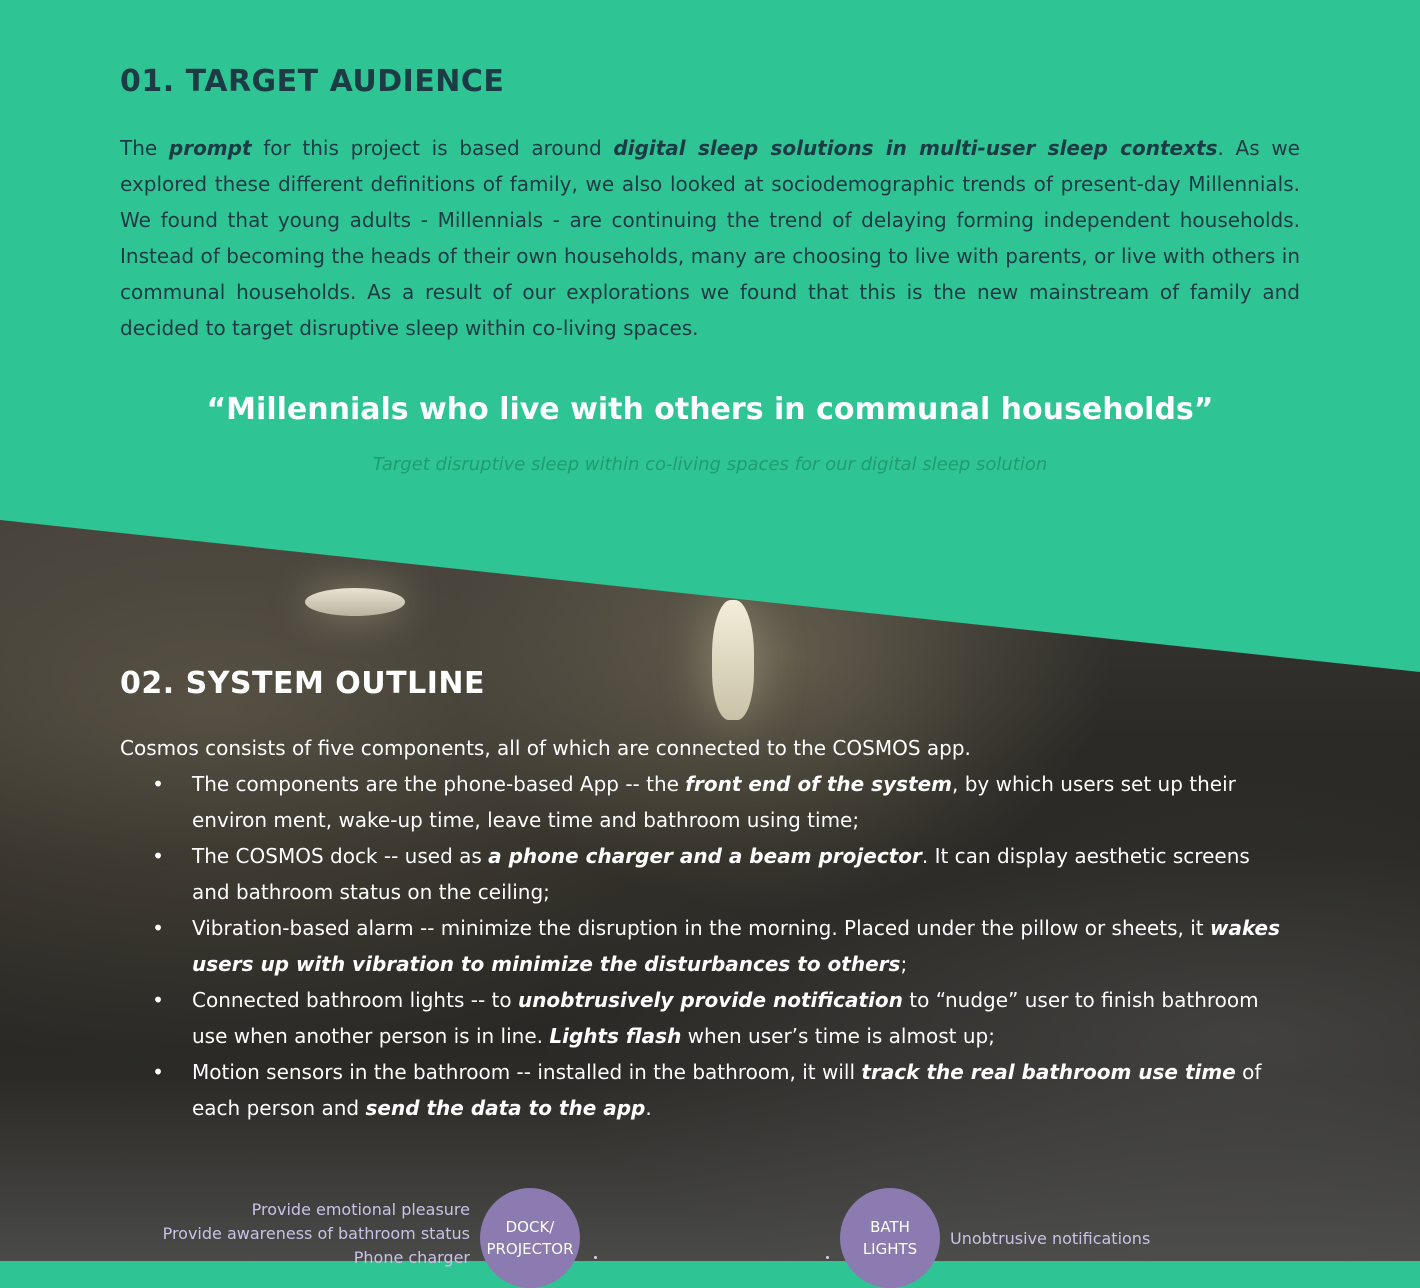  Describe the element at coordinates (302, 683) in the screenshot. I see `system-outline-heading: 02. SYSTEM OUTLINE` at that location.